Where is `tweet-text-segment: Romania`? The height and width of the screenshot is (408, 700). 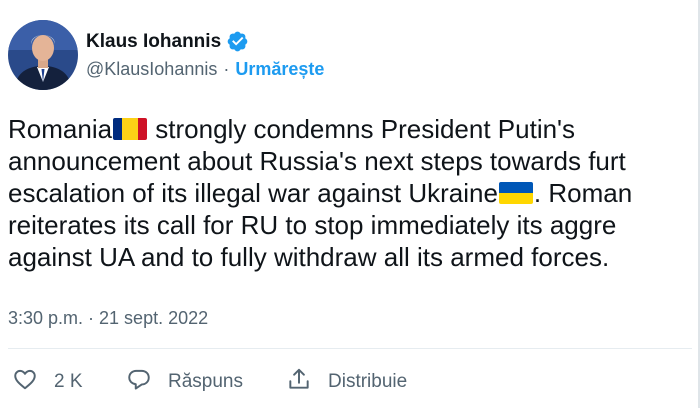
tweet-text-segment: Romania is located at coordinates (60, 129).